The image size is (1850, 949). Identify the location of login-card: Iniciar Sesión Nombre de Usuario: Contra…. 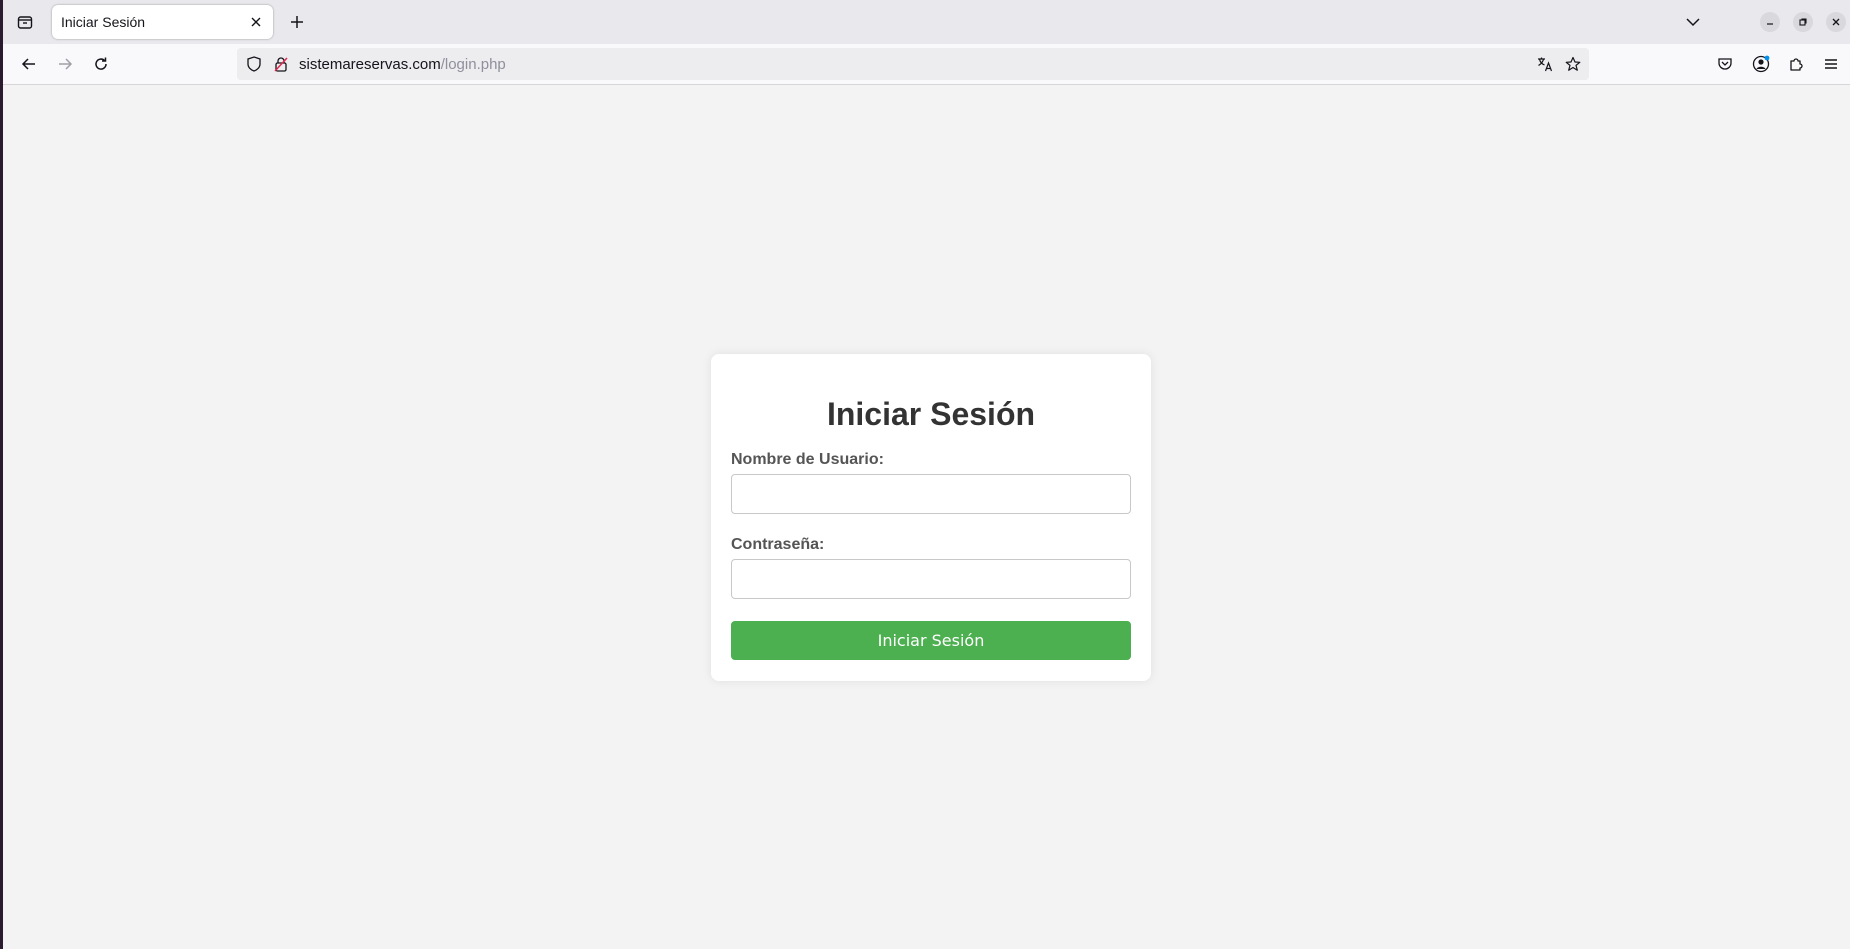
(931, 517).